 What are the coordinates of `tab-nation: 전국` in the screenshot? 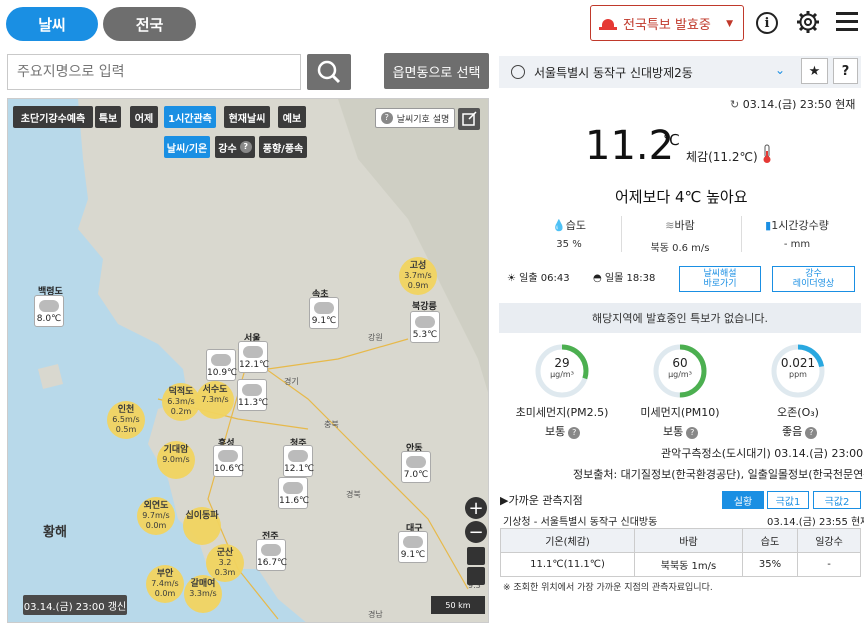 It's located at (149, 24).